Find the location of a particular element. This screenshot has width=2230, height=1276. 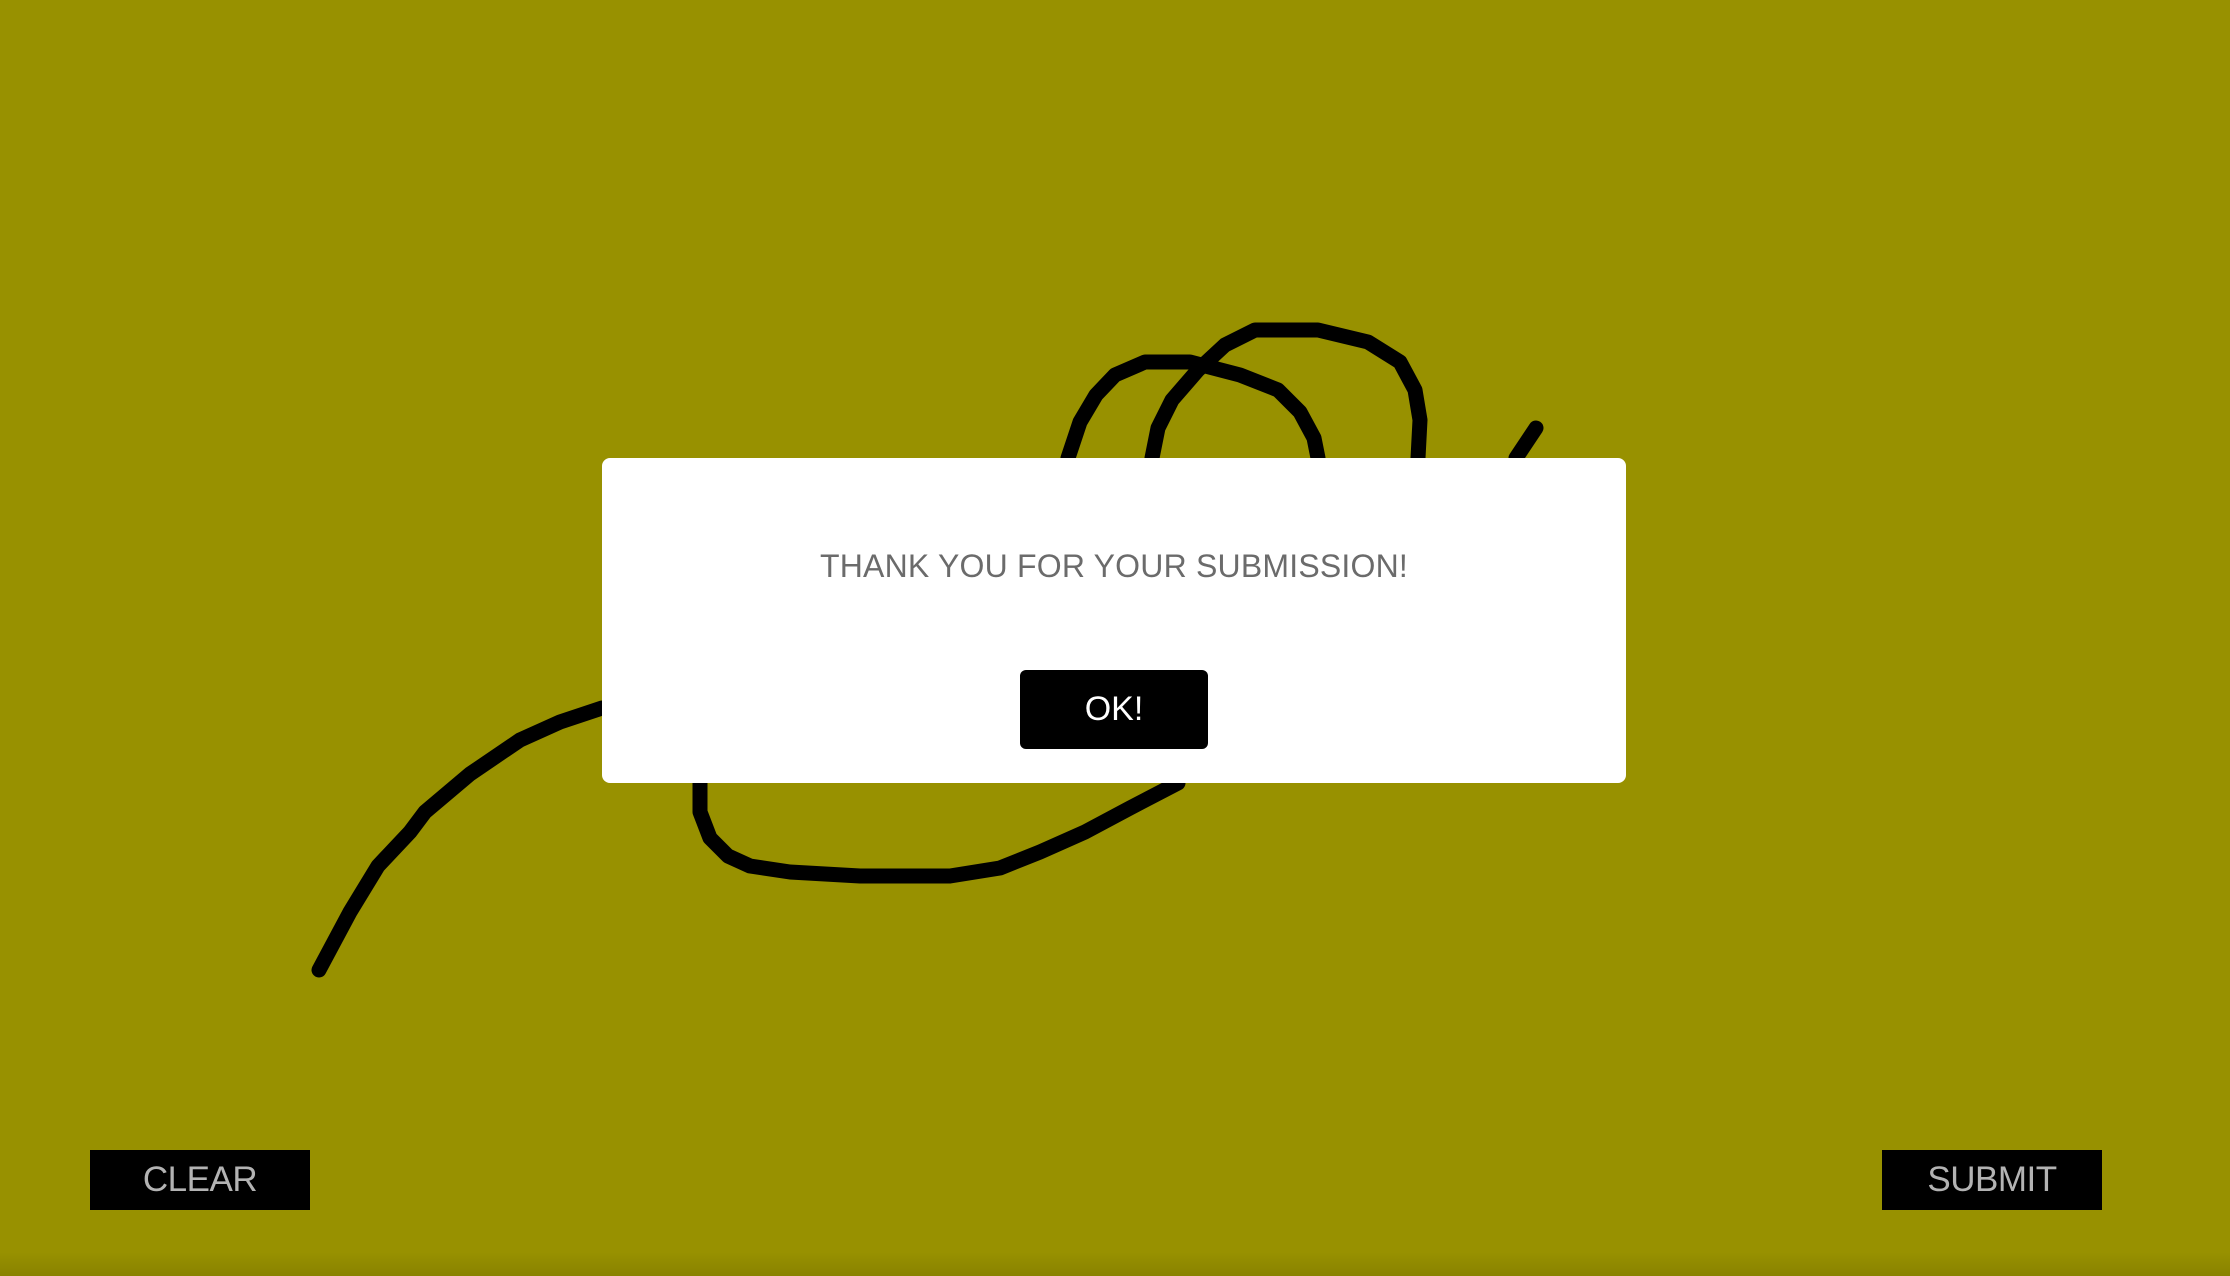

bottom-shadow is located at coordinates (1115, 1264).